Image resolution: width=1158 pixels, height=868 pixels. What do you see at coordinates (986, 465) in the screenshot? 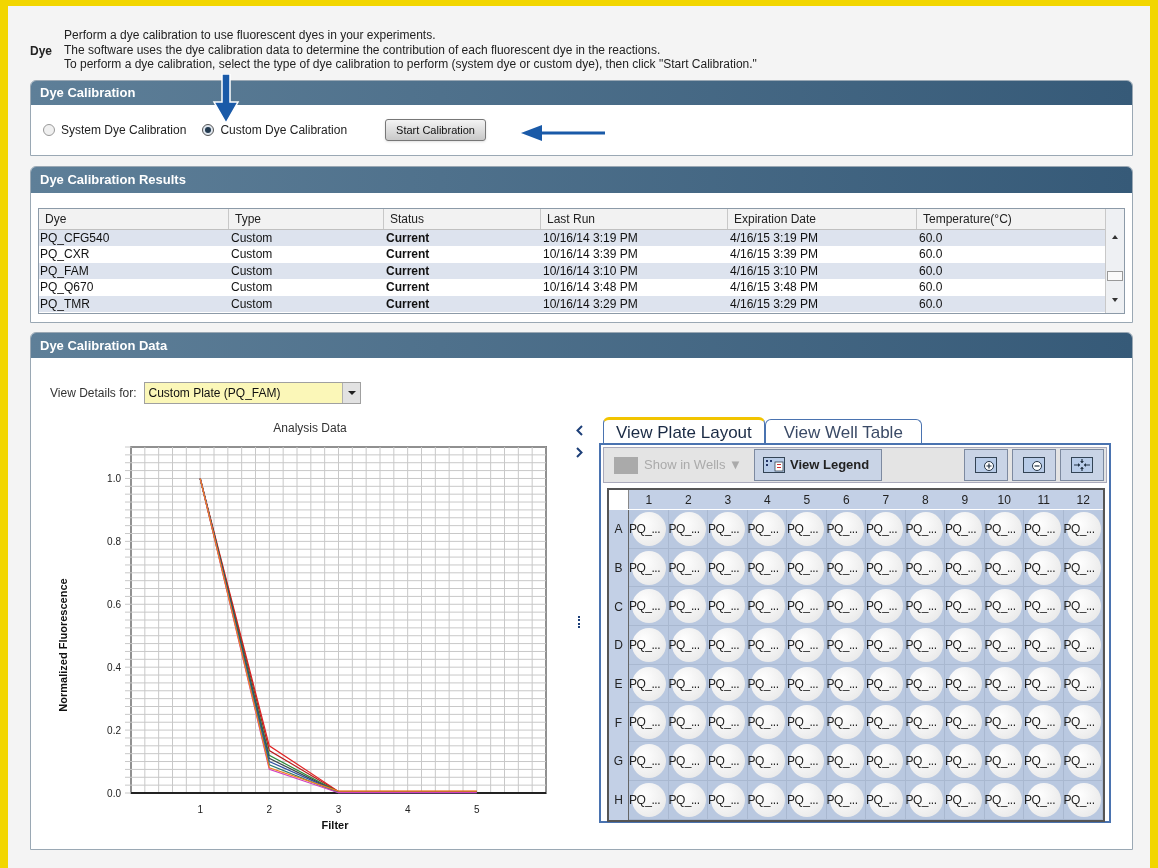
I see `zoom-in-button` at bounding box center [986, 465].